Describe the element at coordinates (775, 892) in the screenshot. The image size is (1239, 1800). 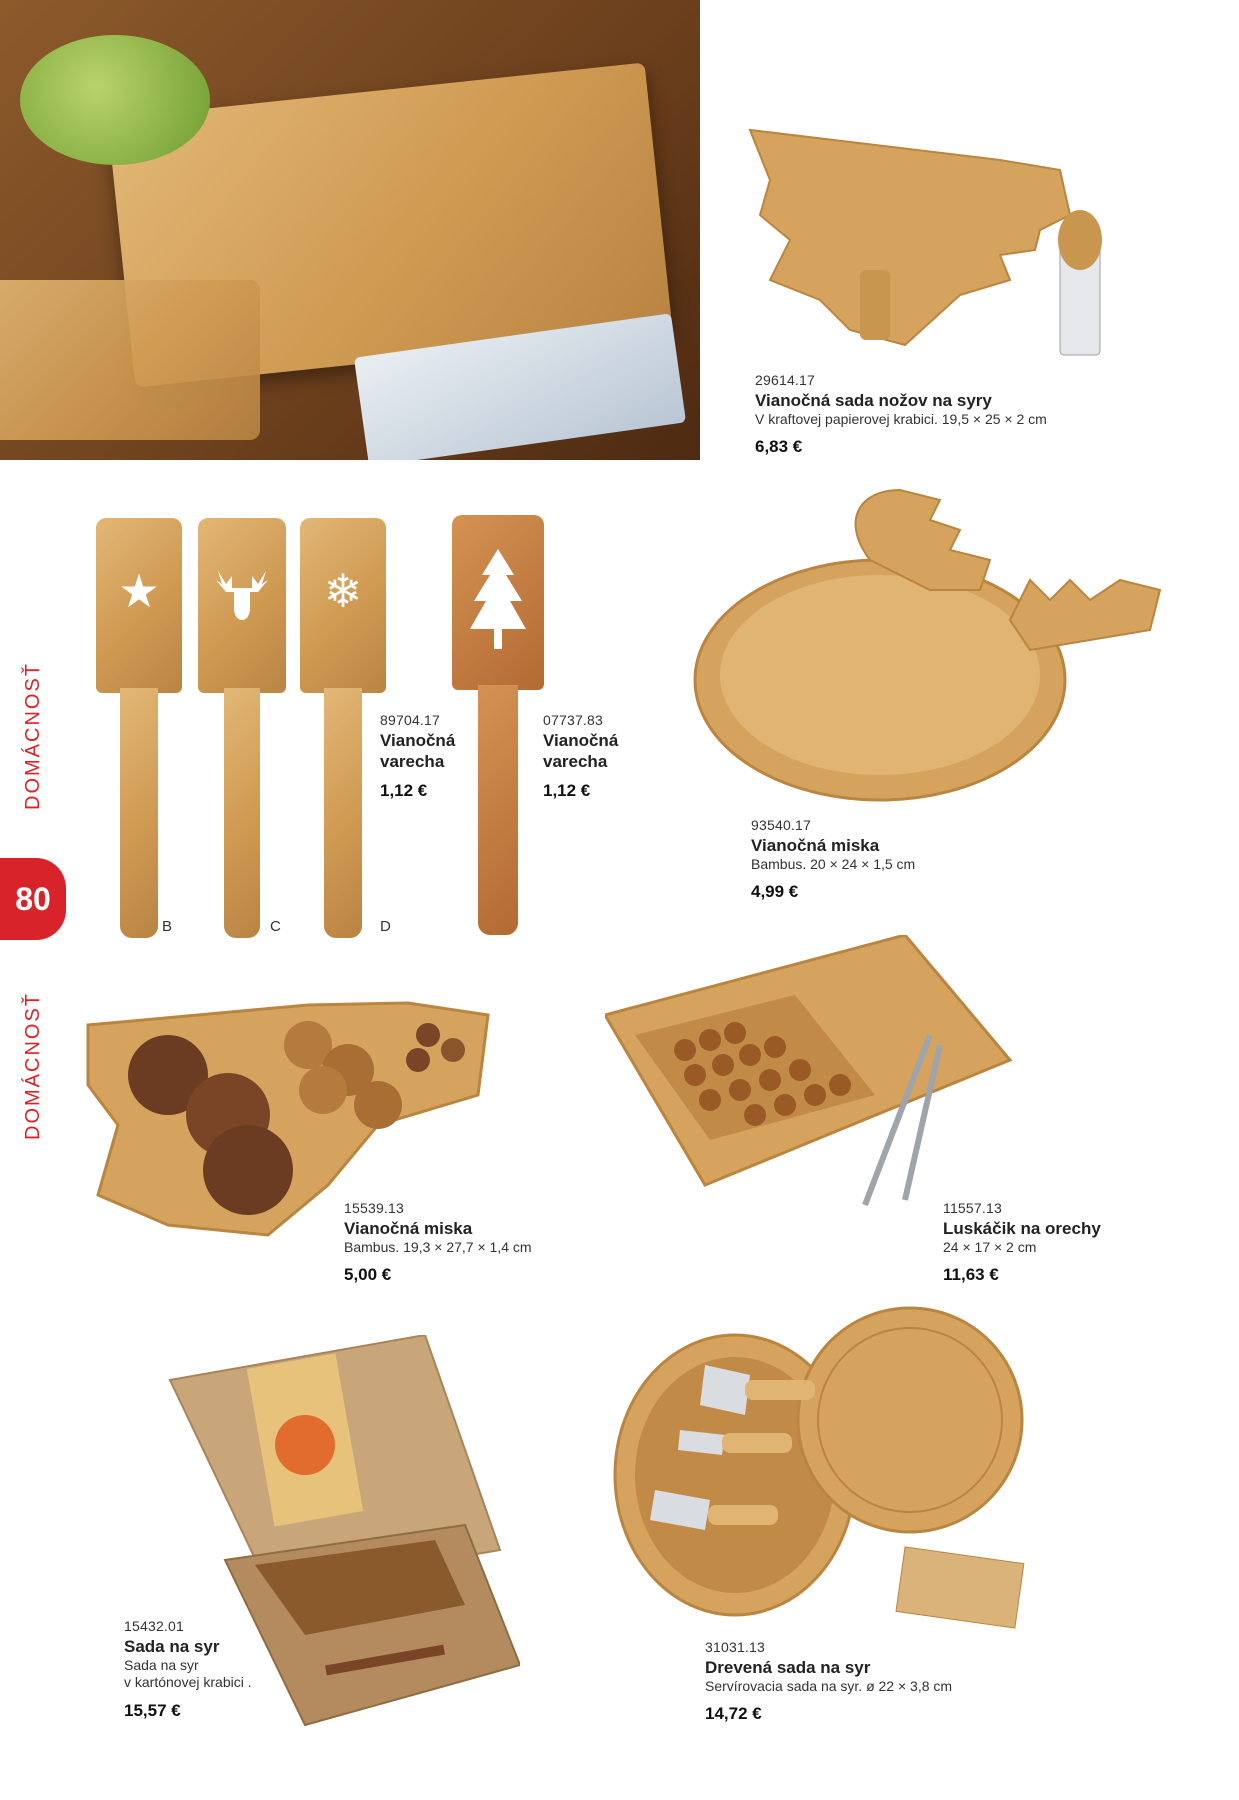
I see `product-price: 4,99 €` at that location.